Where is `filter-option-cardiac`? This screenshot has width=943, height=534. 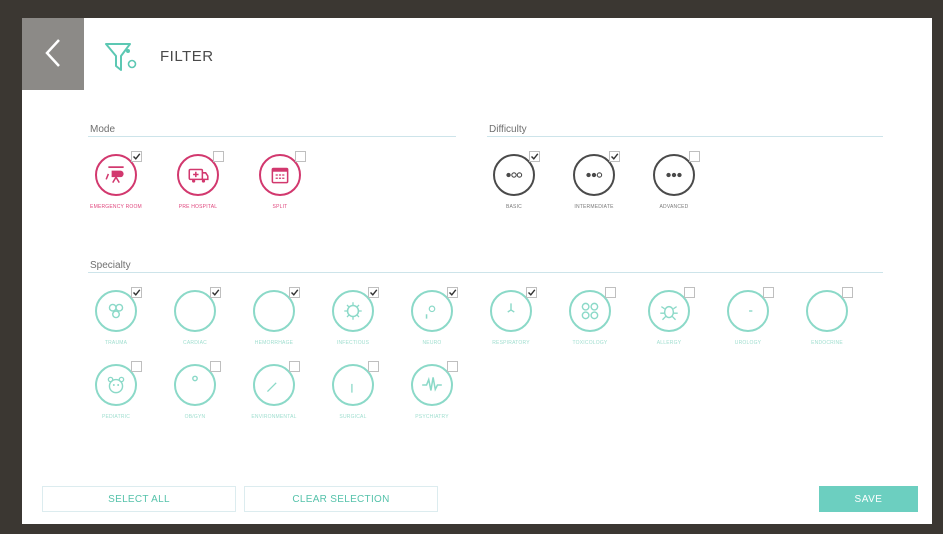 filter-option-cardiac is located at coordinates (197, 309).